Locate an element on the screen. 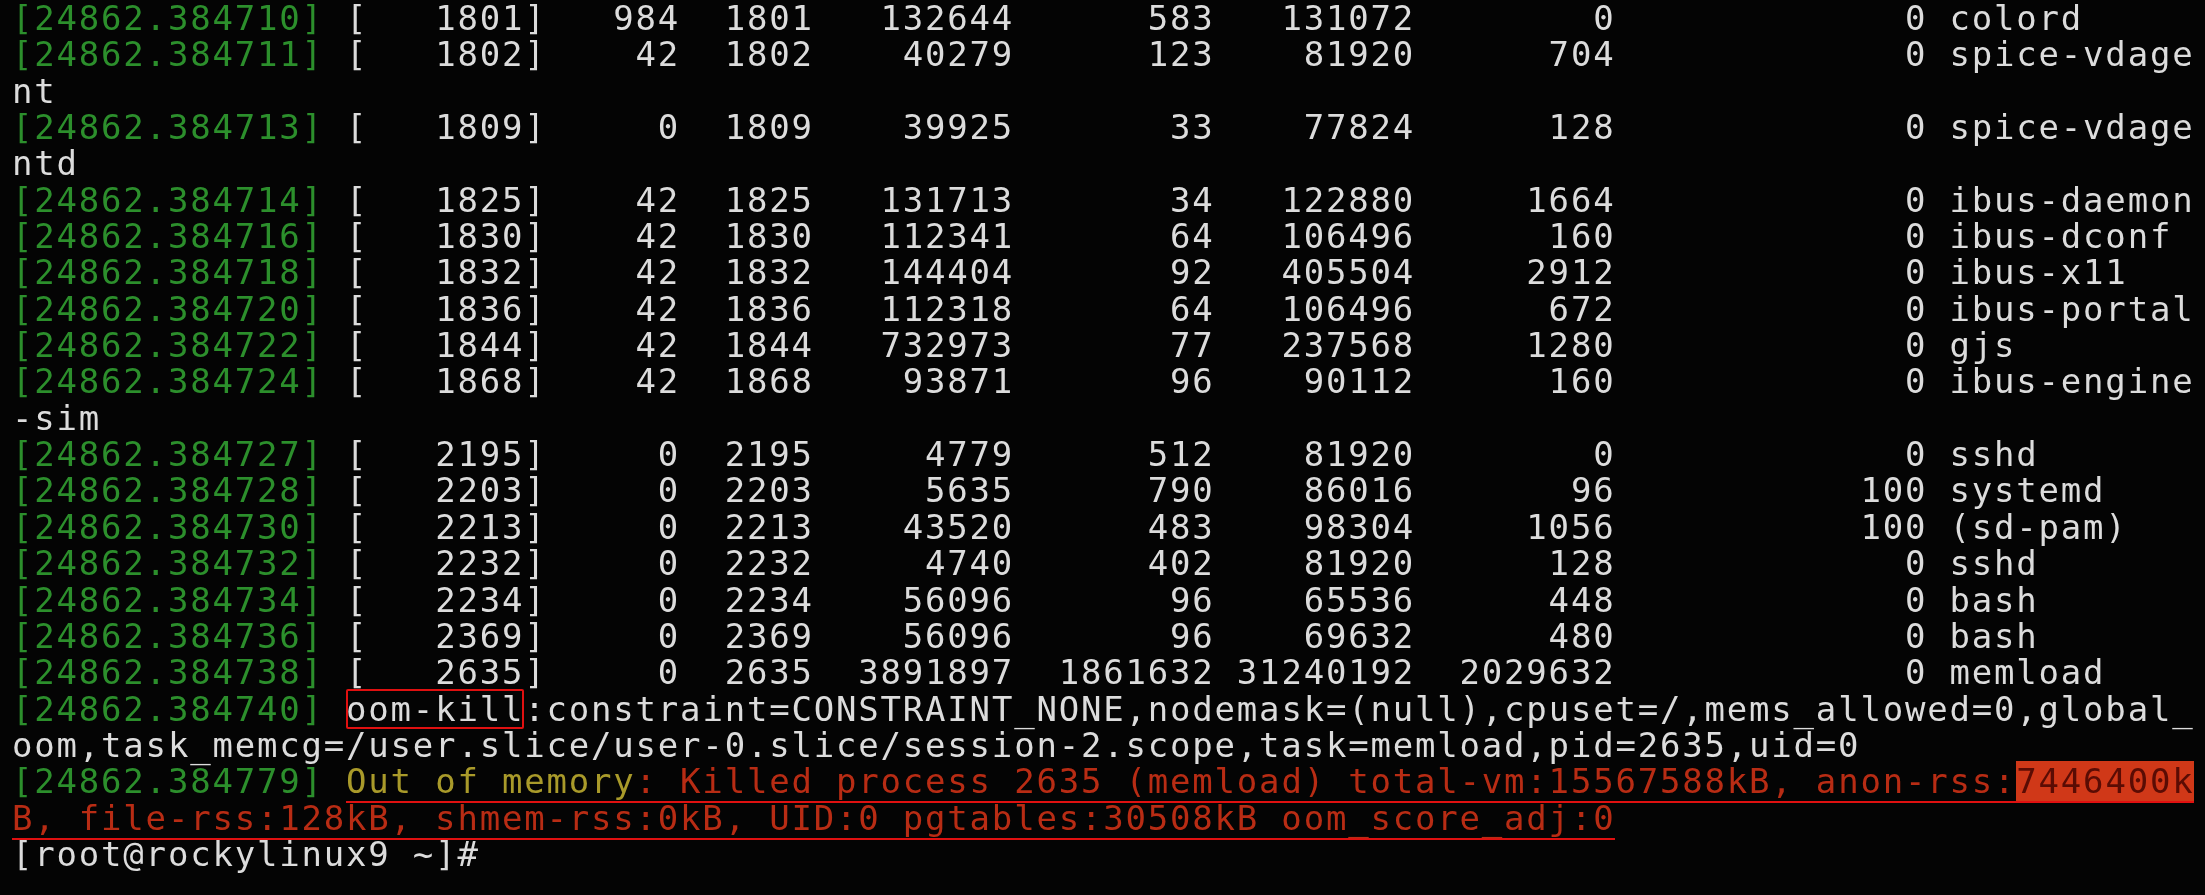 The height and width of the screenshot is (895, 2205). highlighted-value: 7446400k is located at coordinates (2105, 782).